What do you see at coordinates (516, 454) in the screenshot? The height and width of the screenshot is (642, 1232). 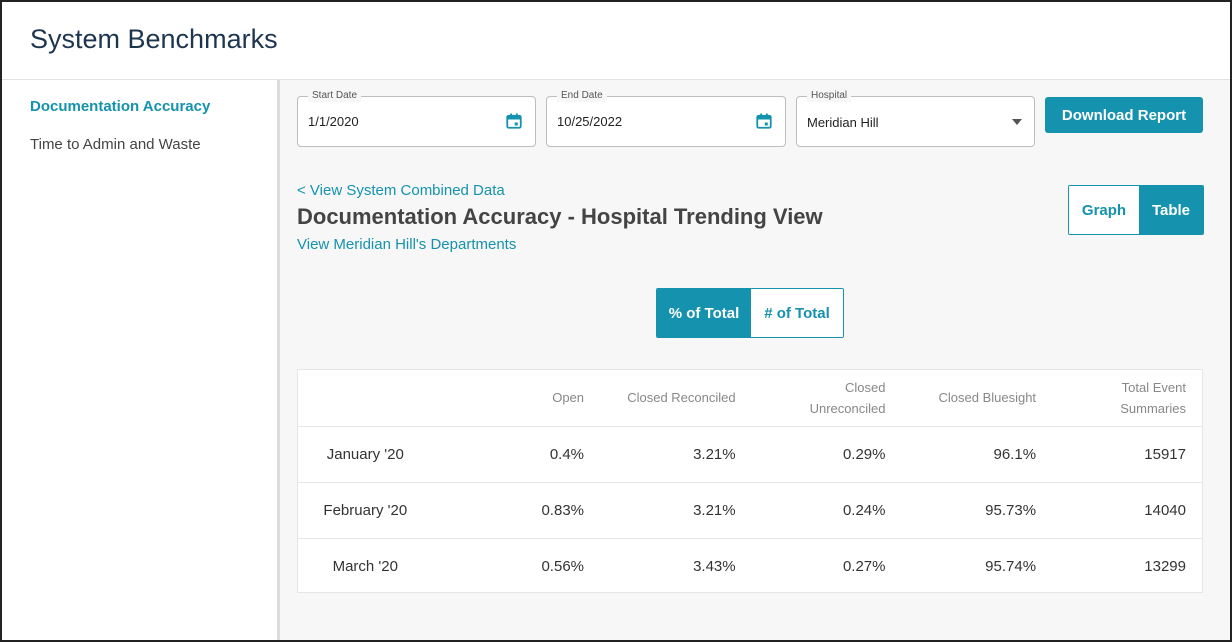 I see `table-cell: 0.4%` at bounding box center [516, 454].